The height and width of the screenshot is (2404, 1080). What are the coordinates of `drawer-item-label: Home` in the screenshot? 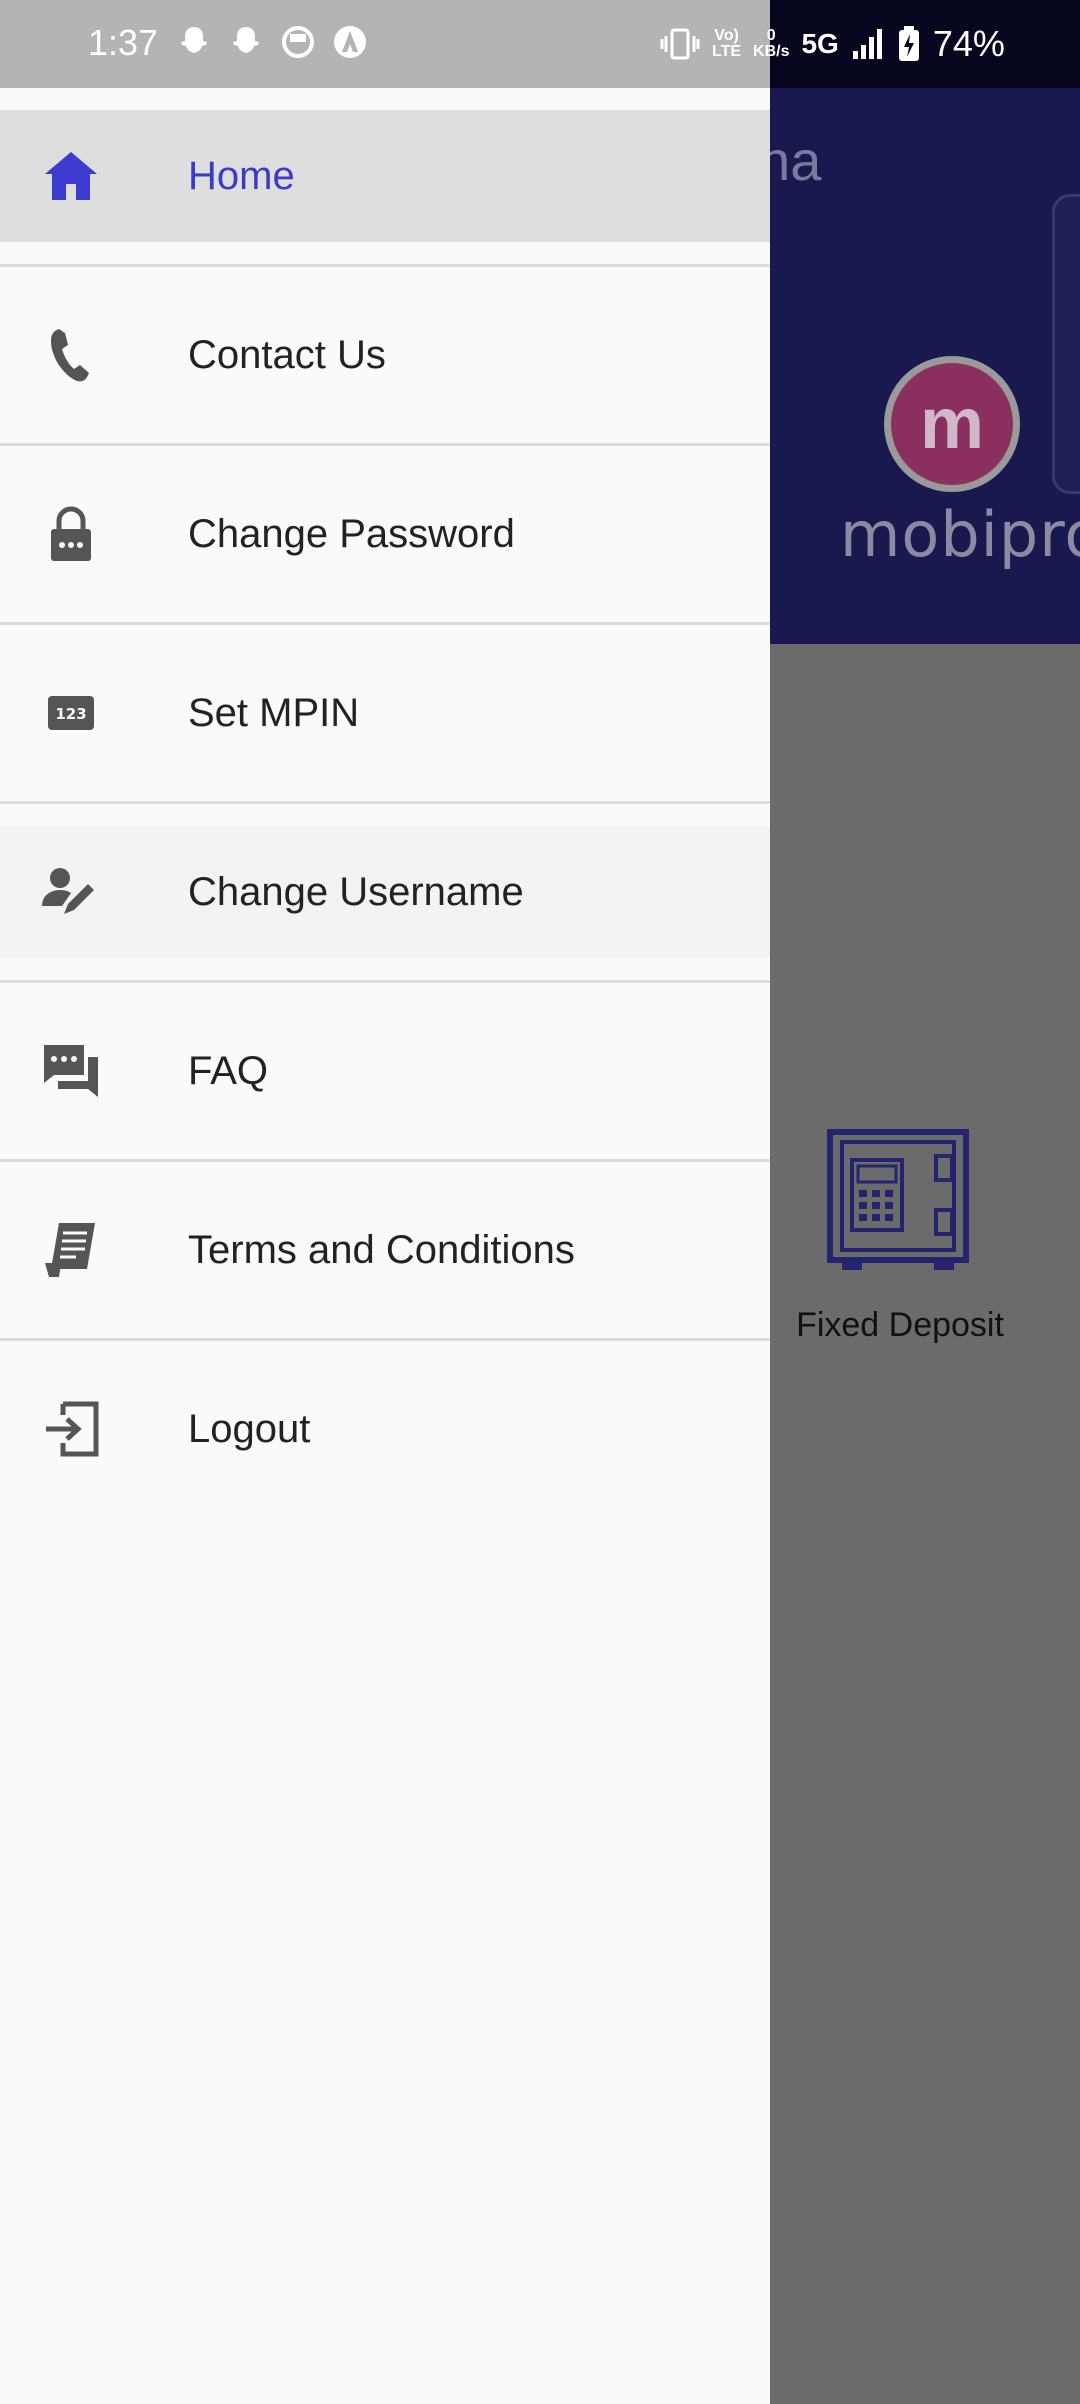 It's located at (241, 175).